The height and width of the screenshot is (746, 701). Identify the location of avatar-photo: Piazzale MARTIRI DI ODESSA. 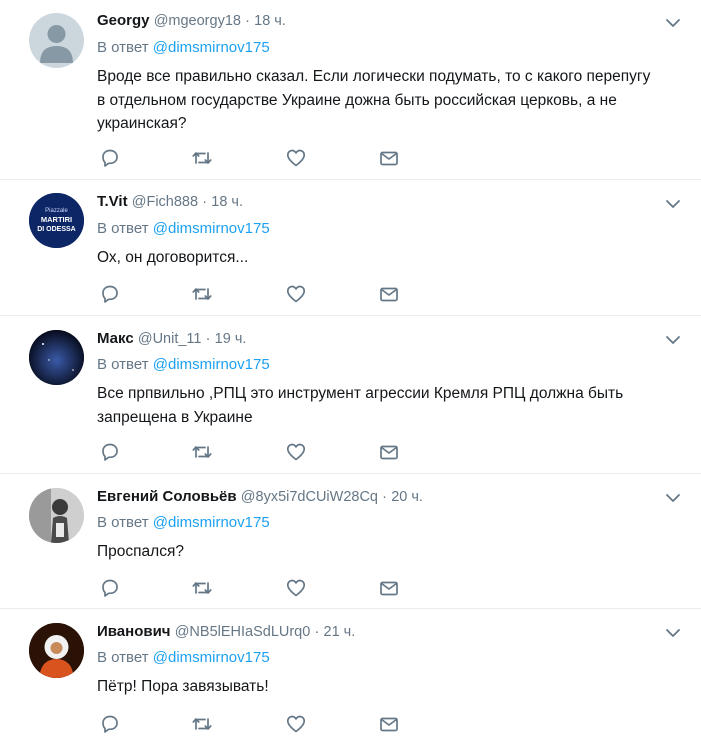
(56, 220).